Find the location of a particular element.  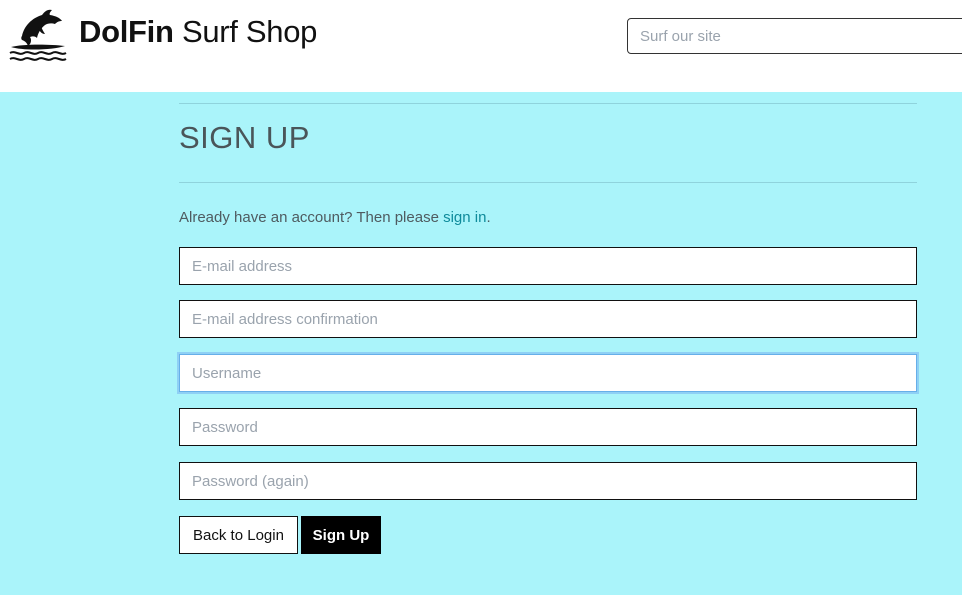

signin-prompt-suffix: . is located at coordinates (488, 217).